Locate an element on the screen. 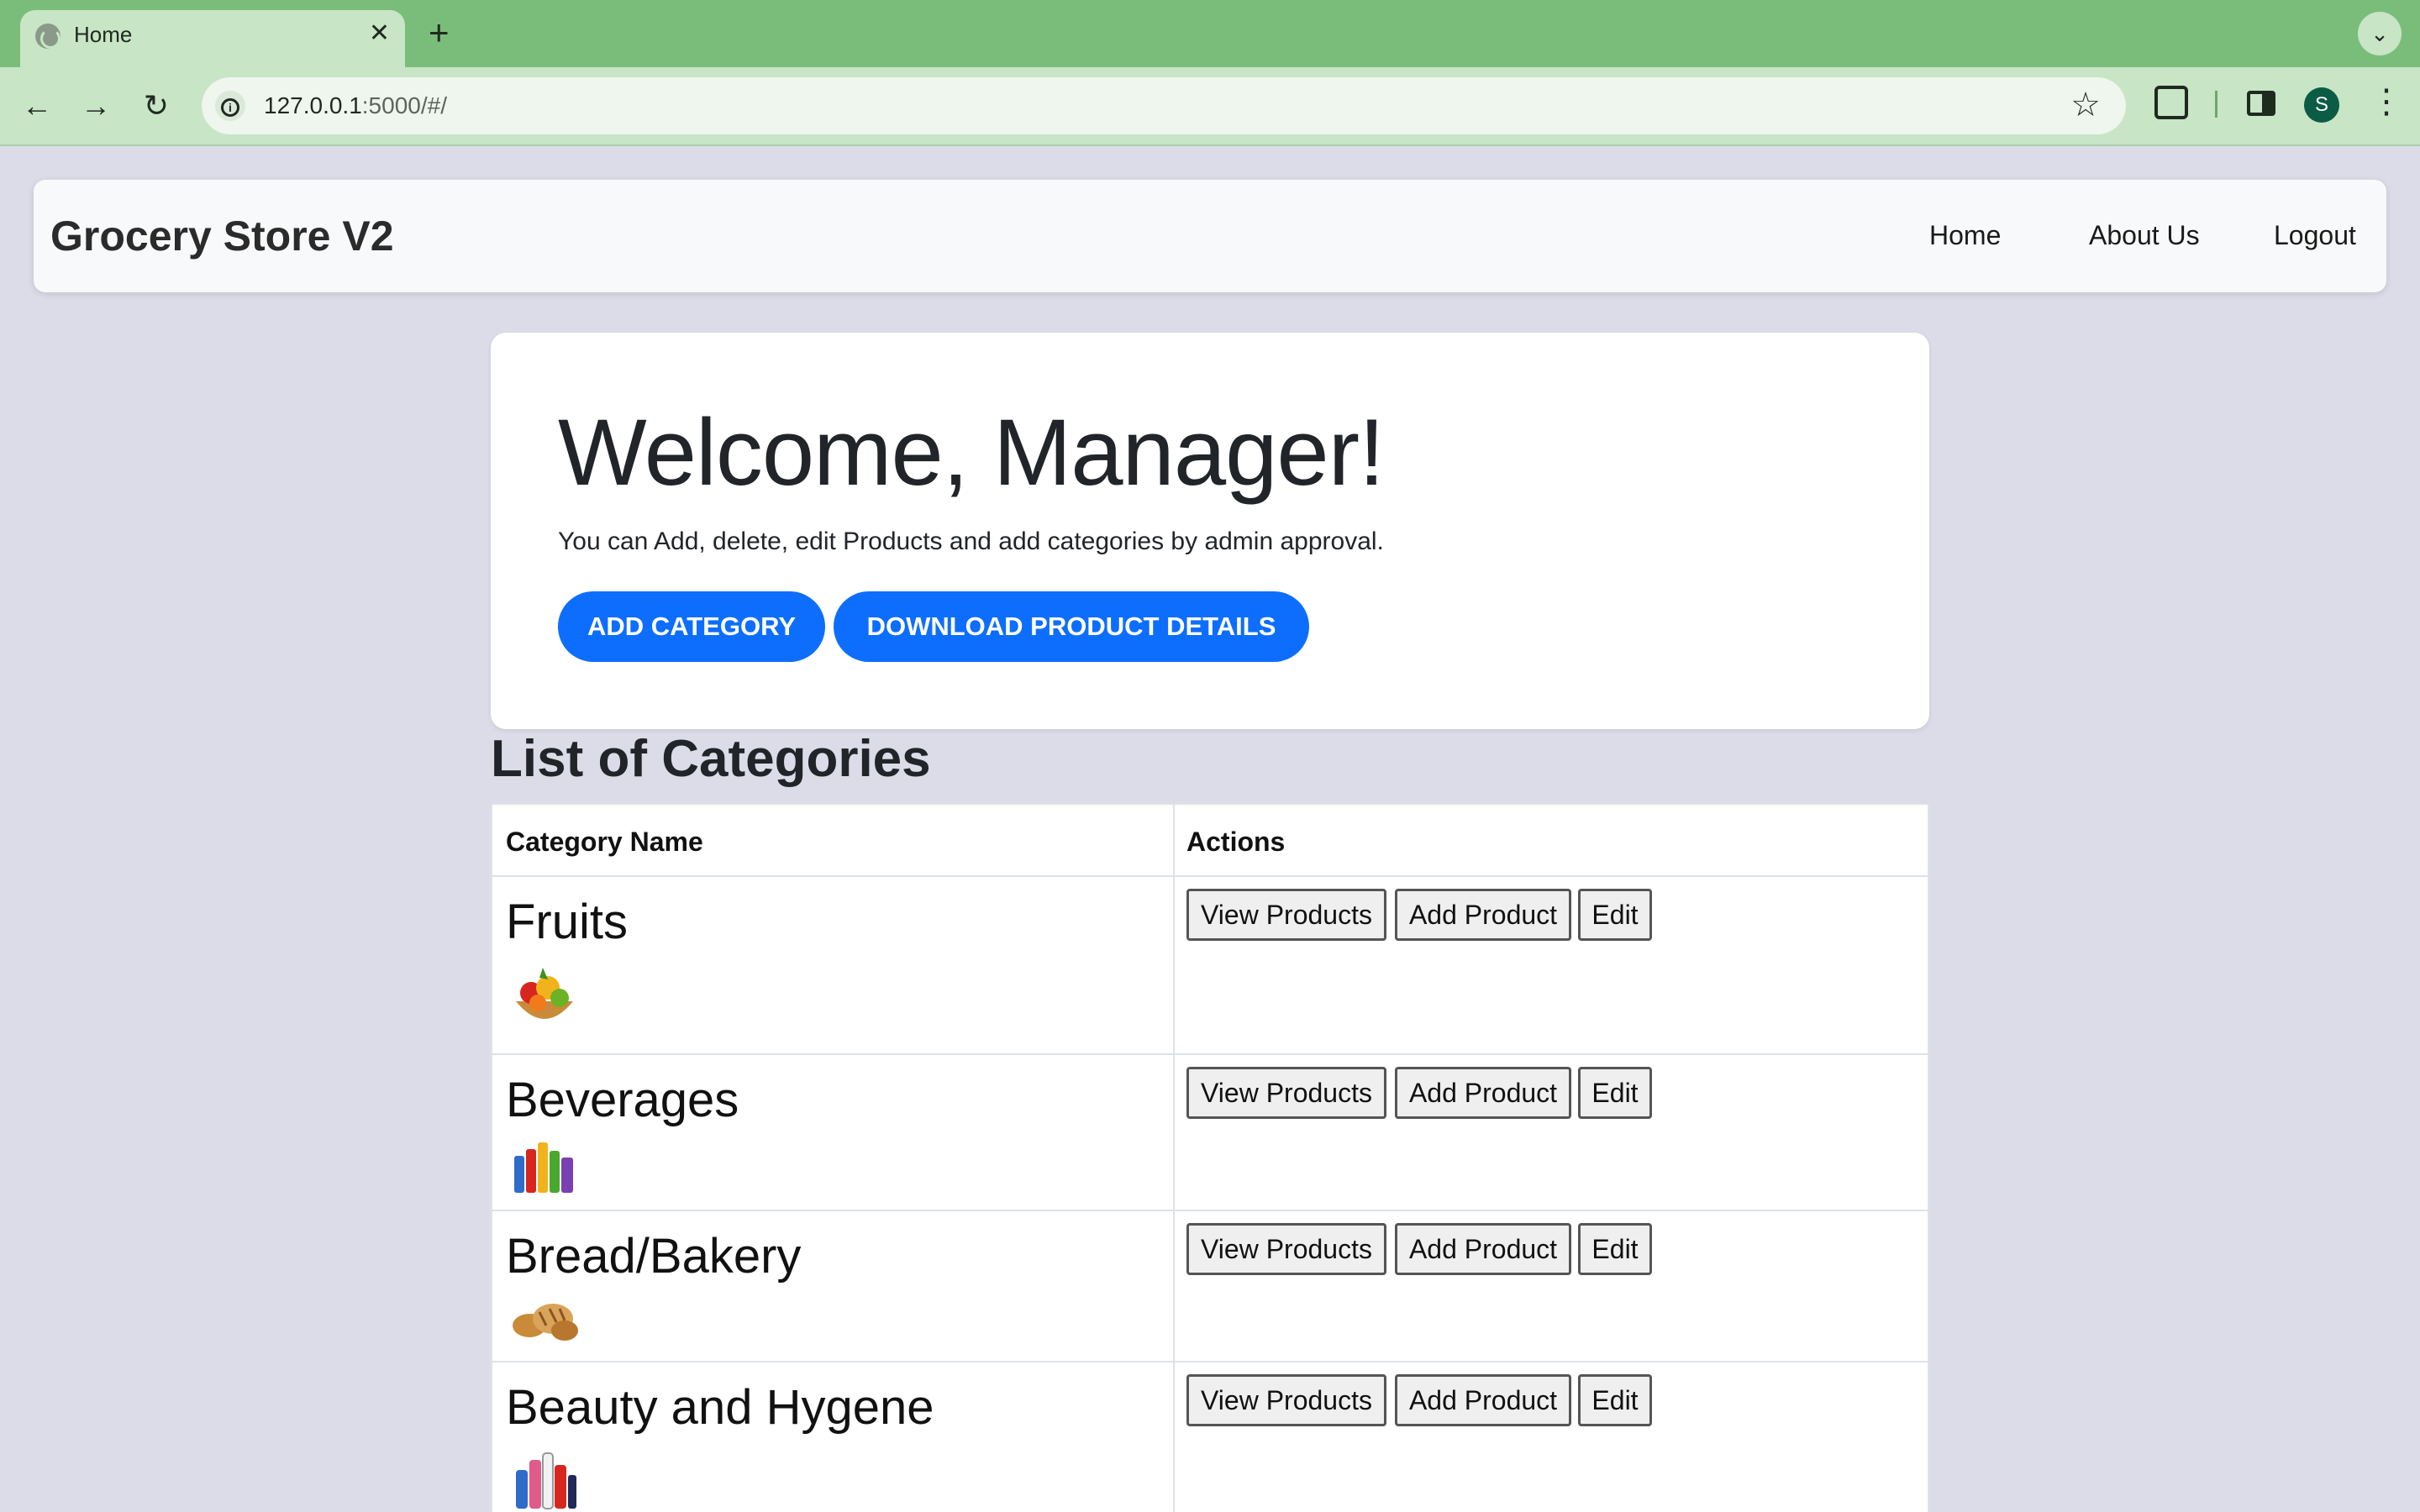 The image size is (2420, 1512). add-category-button: ADD CATEGORY is located at coordinates (691, 626).